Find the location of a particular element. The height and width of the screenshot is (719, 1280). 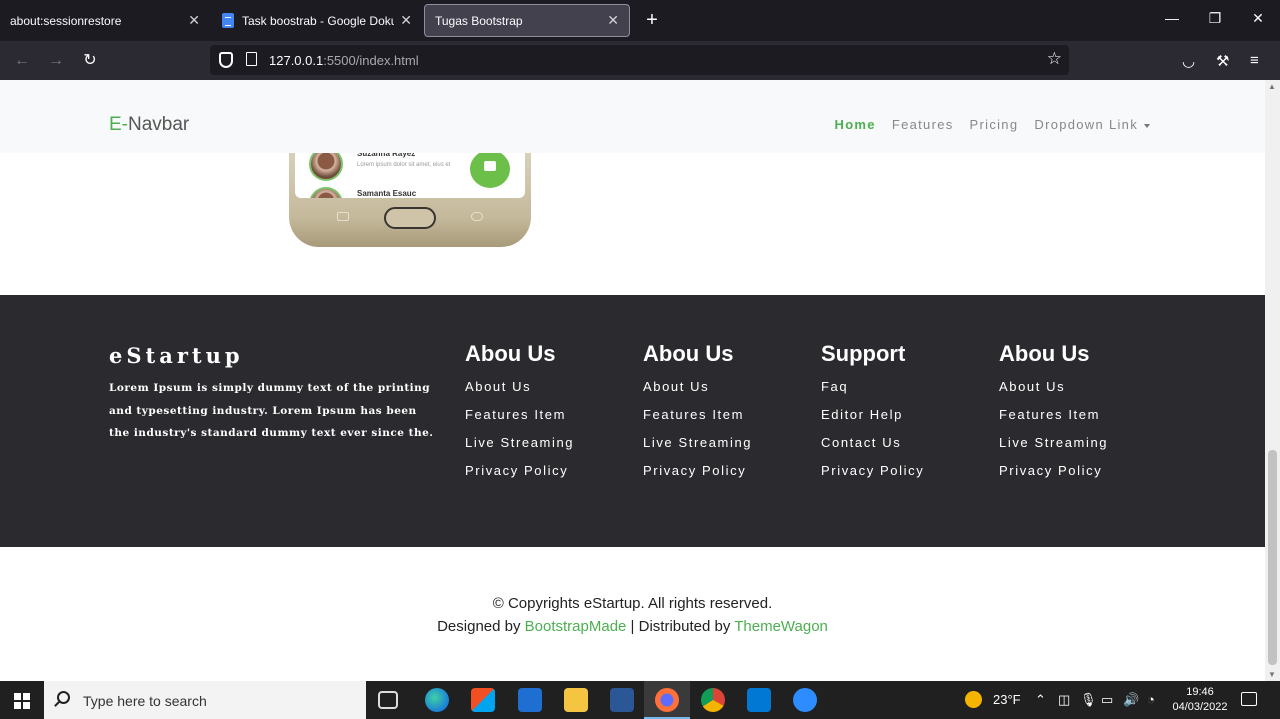

tab-google-docs: Task boostrab - Google Dokumen ✕ is located at coordinates (317, 20).